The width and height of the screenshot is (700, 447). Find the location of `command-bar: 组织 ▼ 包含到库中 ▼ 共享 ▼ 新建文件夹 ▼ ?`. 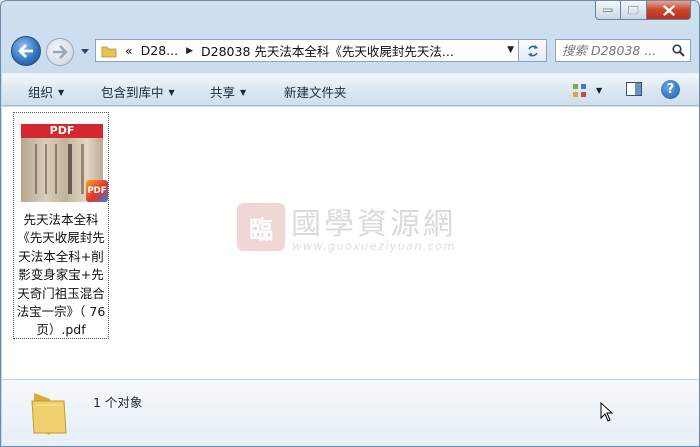

command-bar: 组织 ▼ 包含到库中 ▼ 共享 ▼ 新建文件夹 ▼ ? is located at coordinates (350, 89).